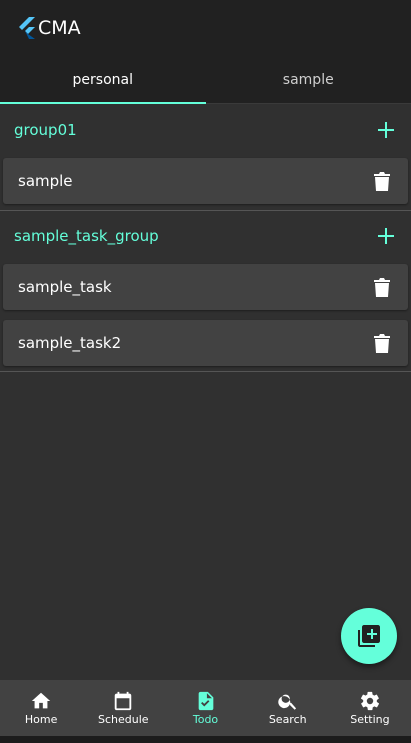  I want to click on tab-sample: sample, so click(308, 79).